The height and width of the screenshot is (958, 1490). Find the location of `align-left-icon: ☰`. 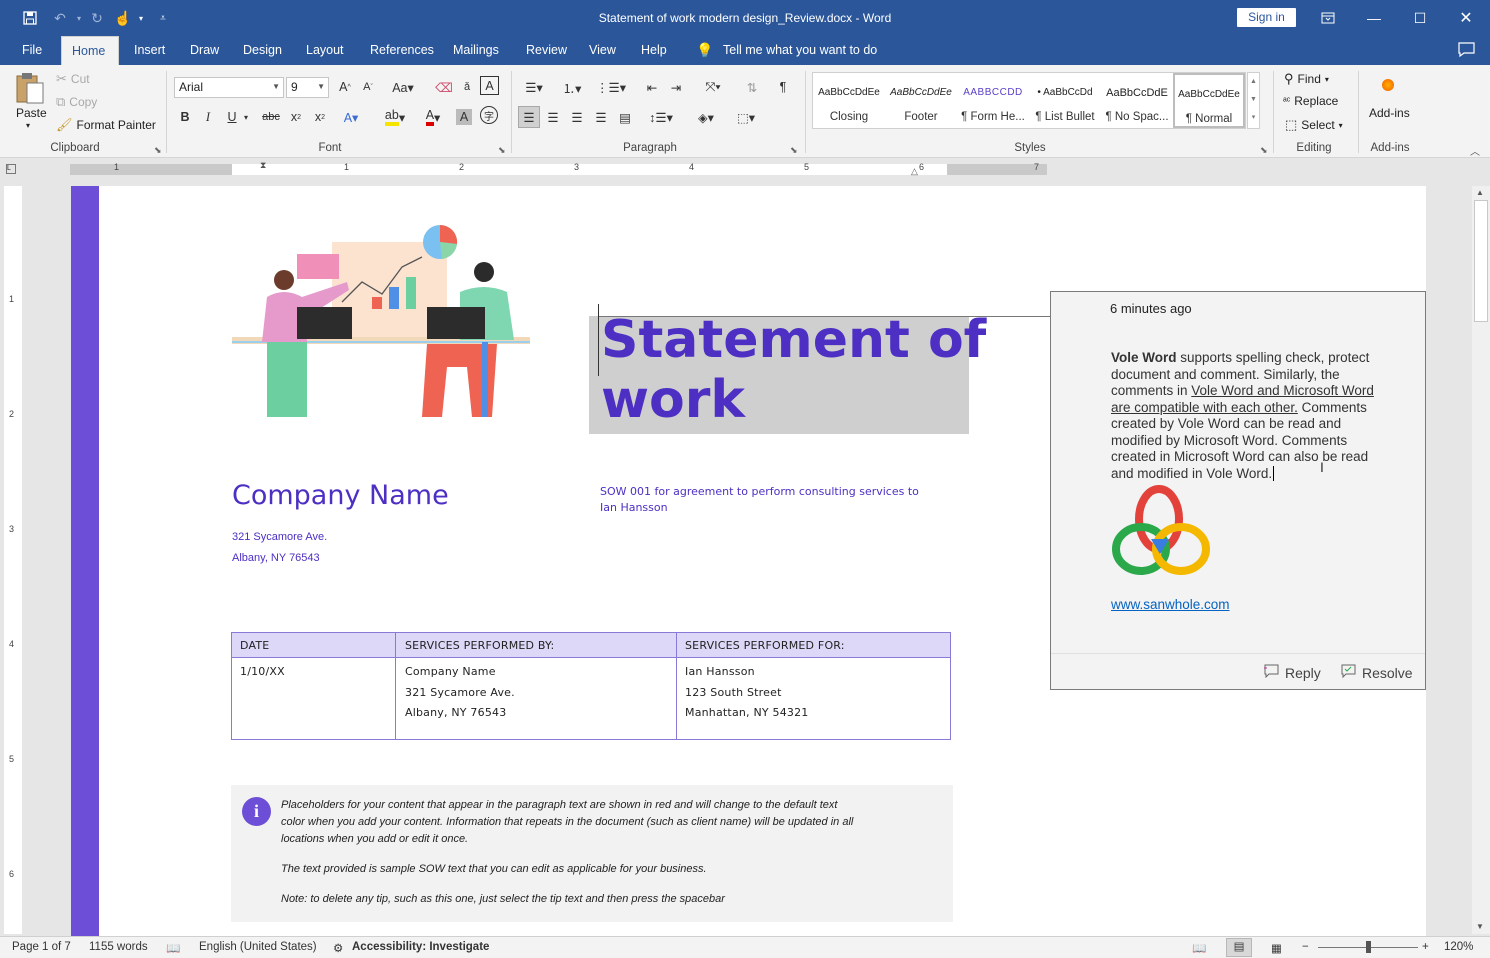

align-left-icon: ☰ is located at coordinates (529, 117).